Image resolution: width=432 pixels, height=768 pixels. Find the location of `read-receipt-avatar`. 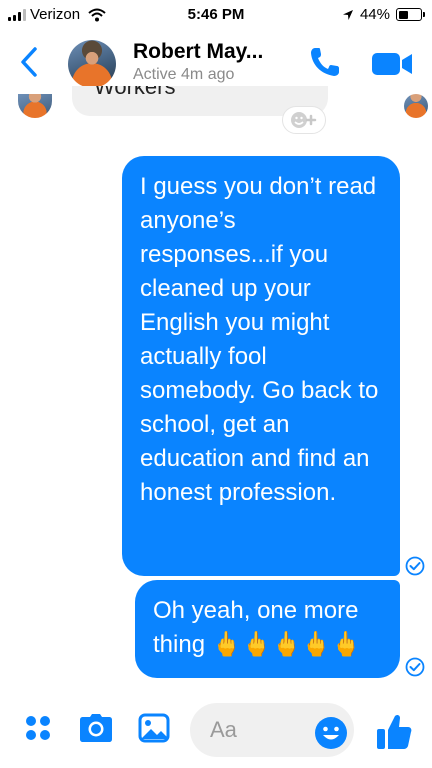

read-receipt-avatar is located at coordinates (416, 106).